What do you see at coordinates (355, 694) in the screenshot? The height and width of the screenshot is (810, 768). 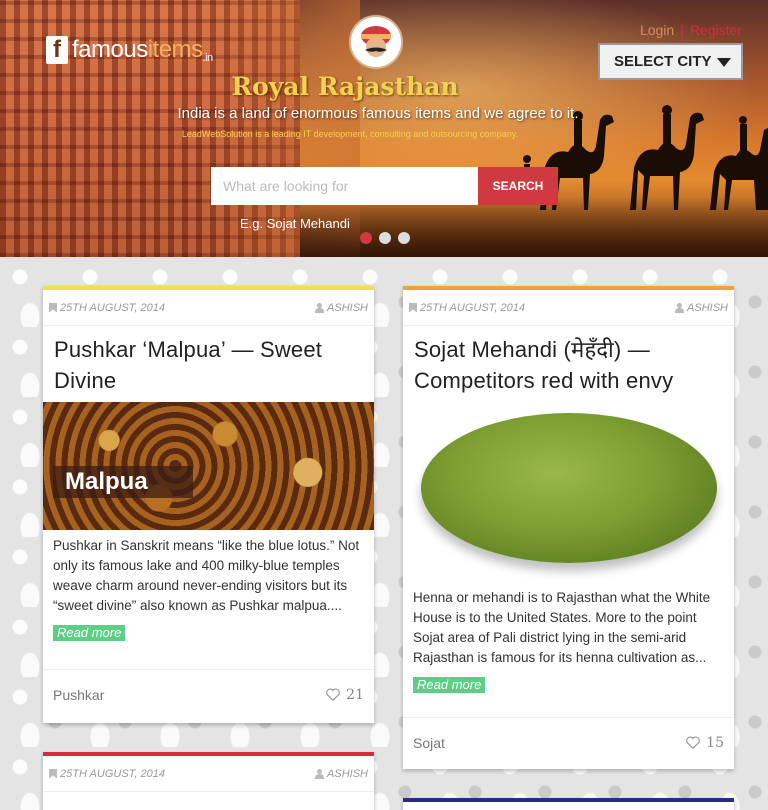 I see `like-count: 21` at bounding box center [355, 694].